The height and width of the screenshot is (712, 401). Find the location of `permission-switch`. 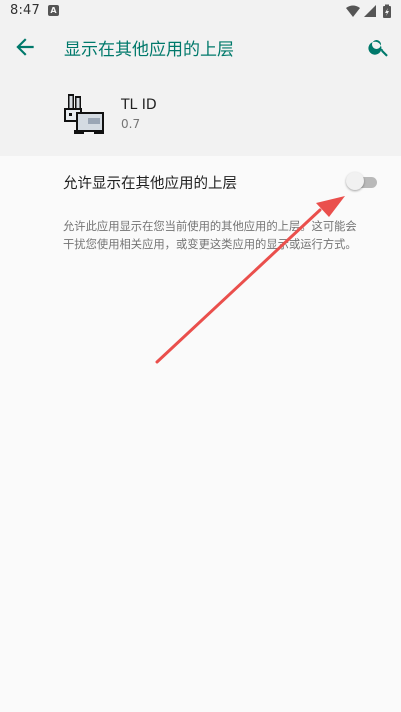

permission-switch is located at coordinates (362, 182).